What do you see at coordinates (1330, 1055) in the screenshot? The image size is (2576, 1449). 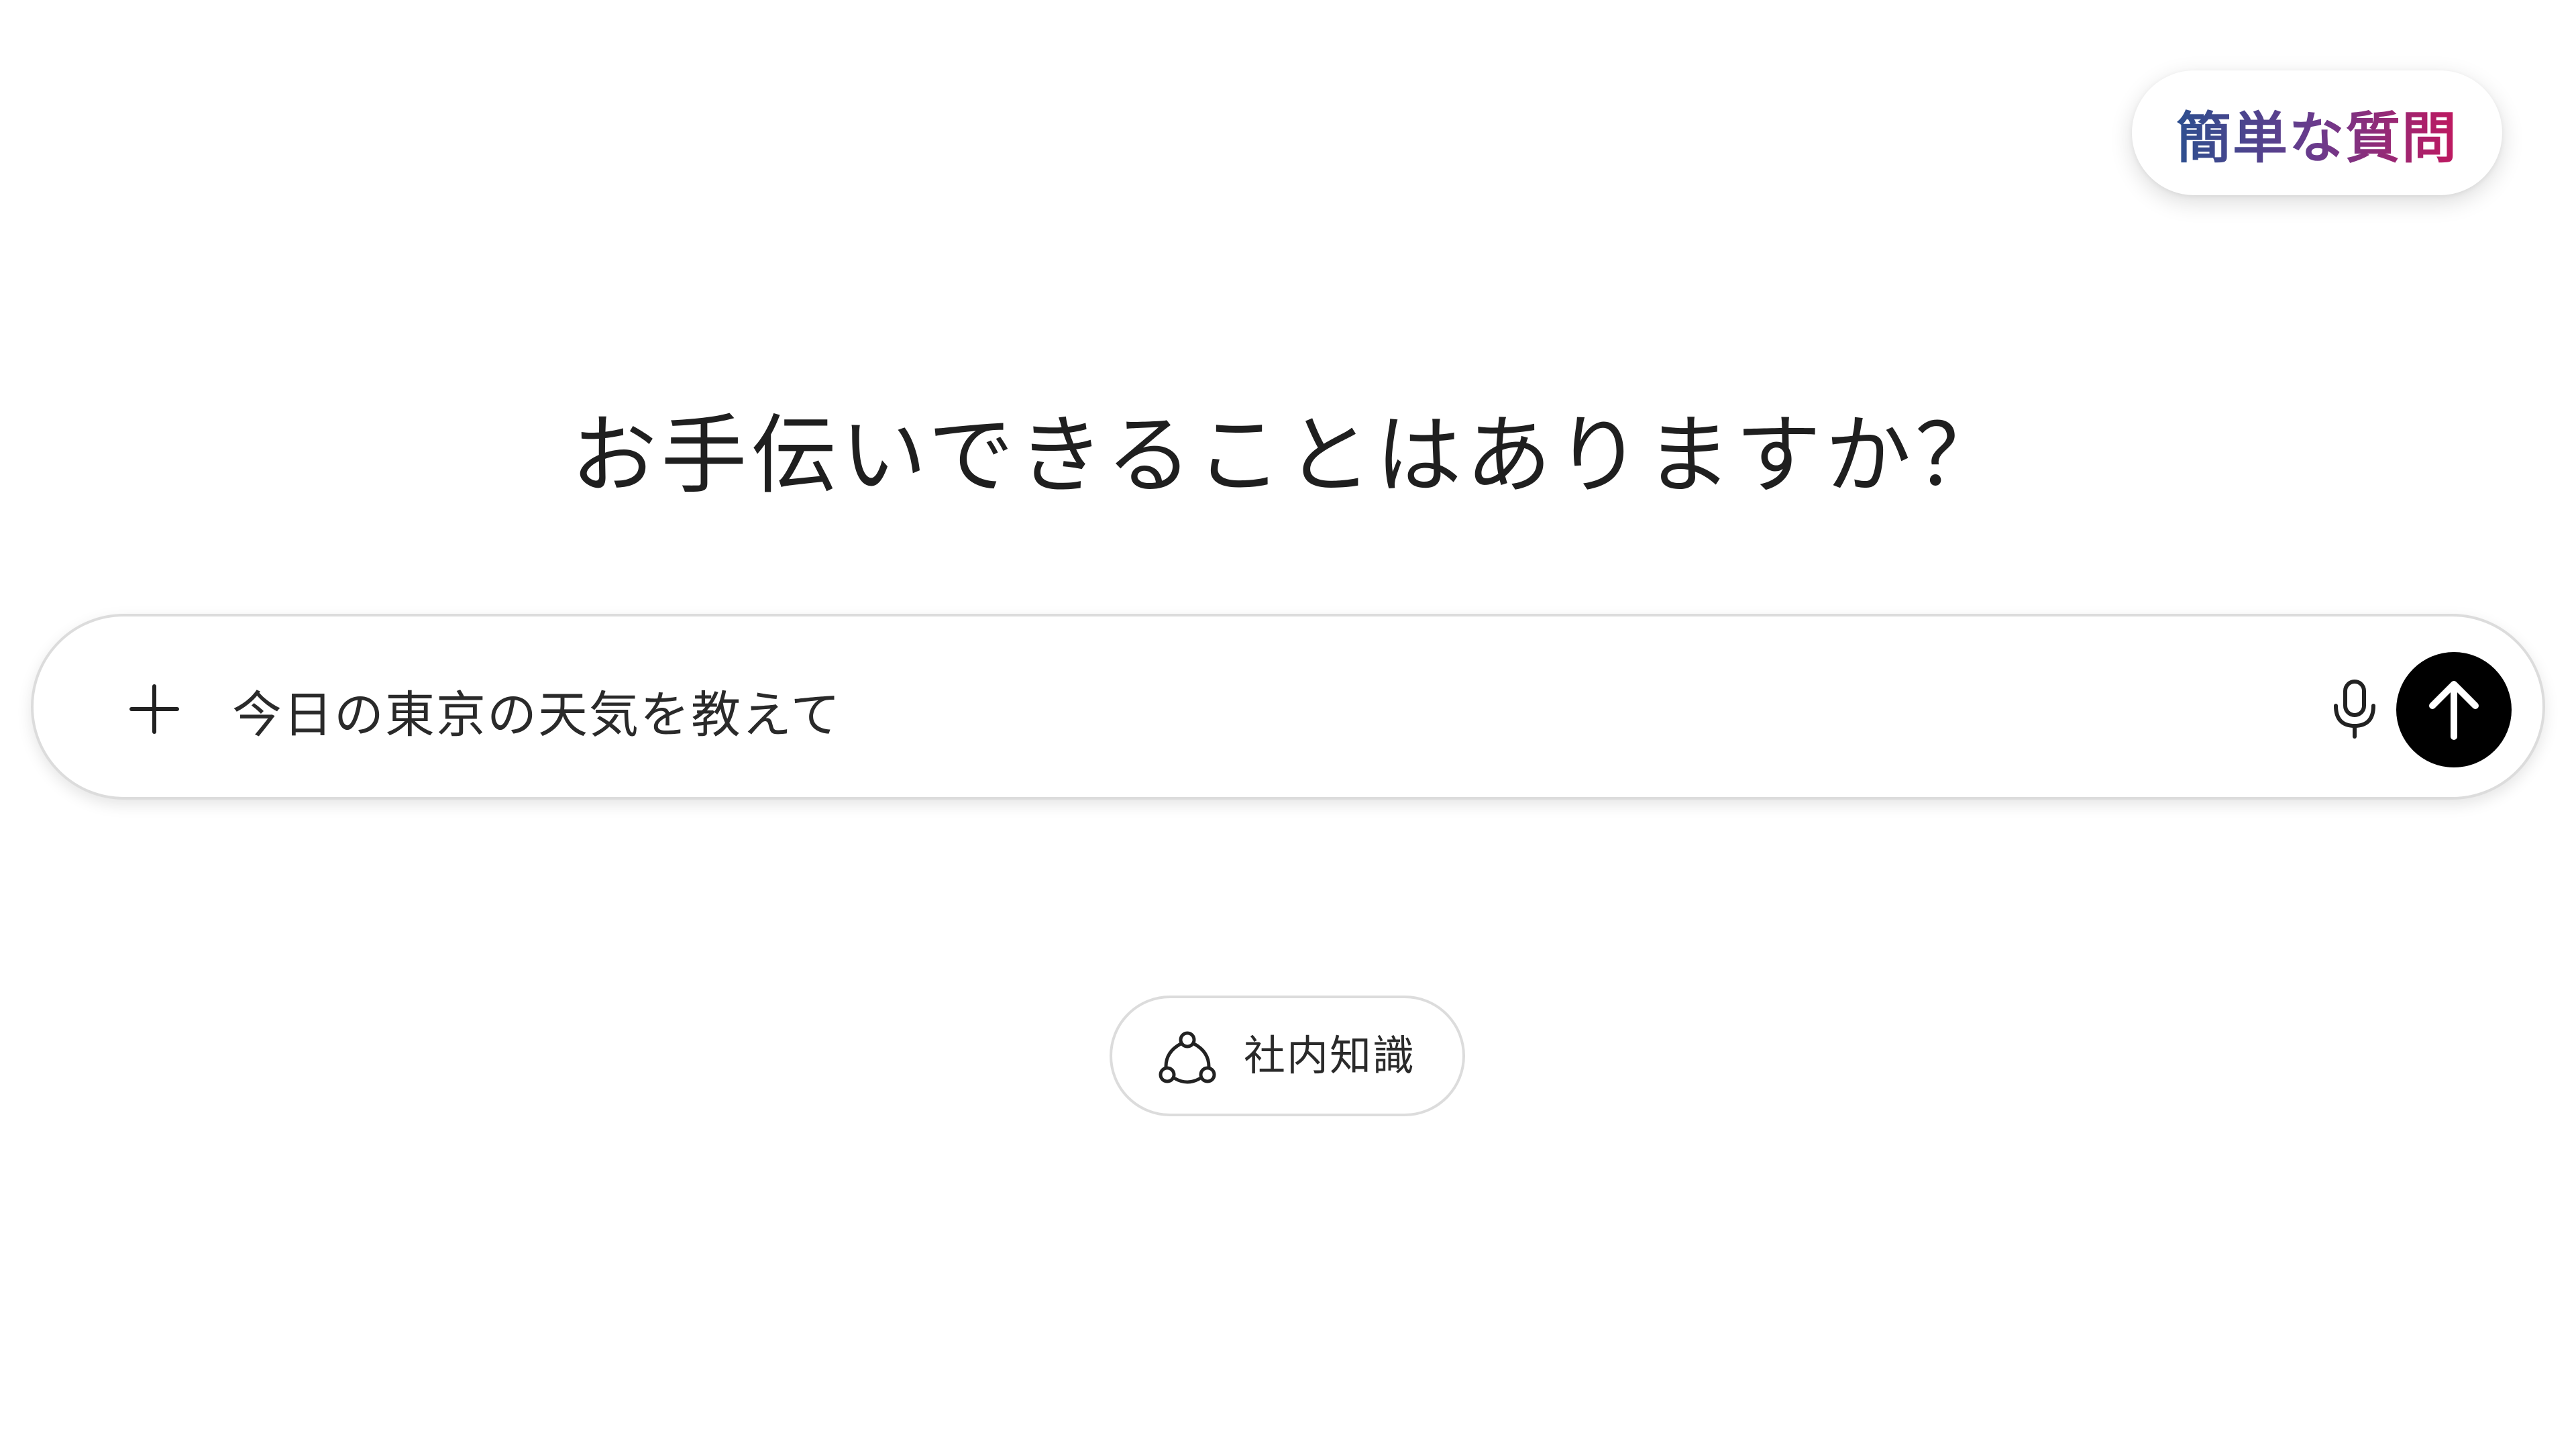 I see `company-knowledge-label: 社内知識` at bounding box center [1330, 1055].